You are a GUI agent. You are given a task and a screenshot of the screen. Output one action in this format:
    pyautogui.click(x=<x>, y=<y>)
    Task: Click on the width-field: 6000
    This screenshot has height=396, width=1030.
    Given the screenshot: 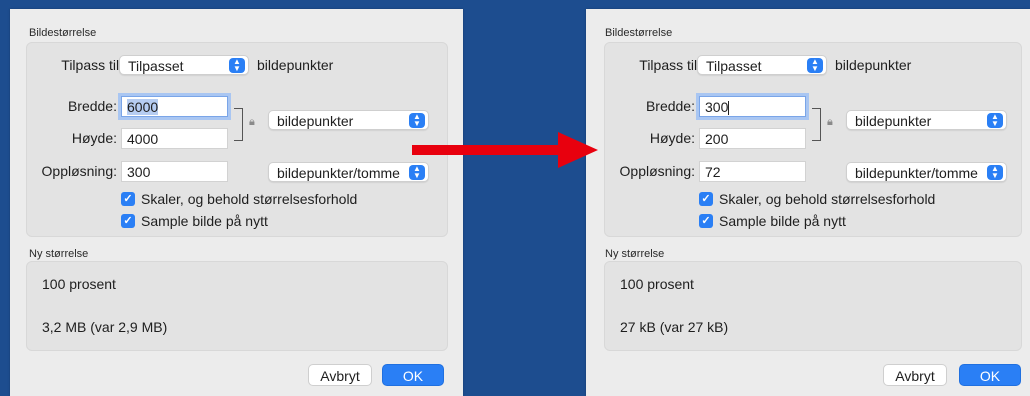 What is the action you would take?
    pyautogui.click(x=174, y=106)
    